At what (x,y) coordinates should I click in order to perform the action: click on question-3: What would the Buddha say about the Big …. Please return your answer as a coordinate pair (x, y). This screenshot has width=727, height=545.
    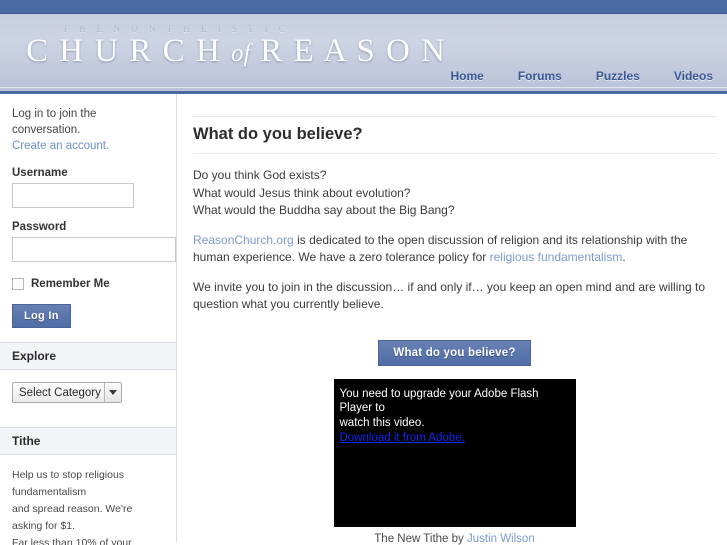
    Looking at the image, I should click on (324, 210).